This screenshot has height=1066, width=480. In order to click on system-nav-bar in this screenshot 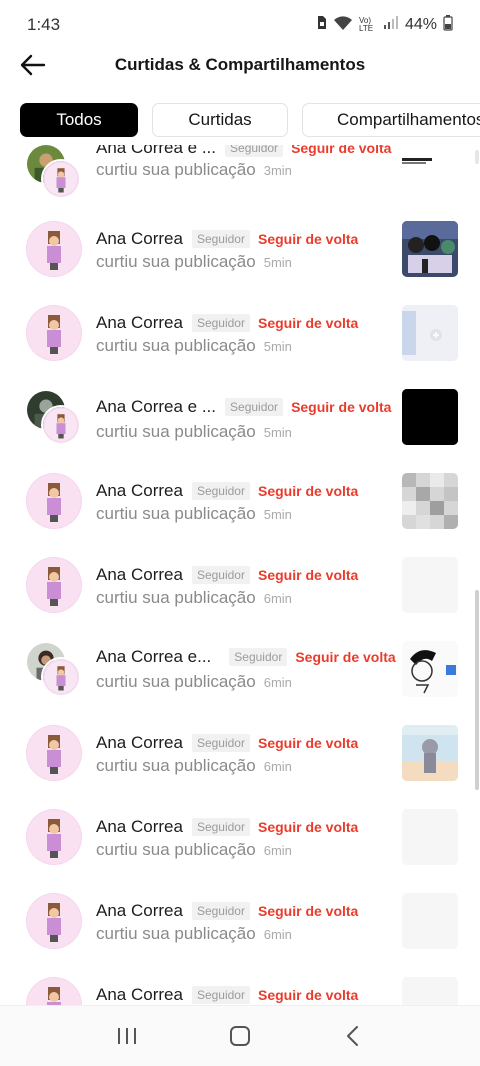, I will do `click(240, 1035)`.